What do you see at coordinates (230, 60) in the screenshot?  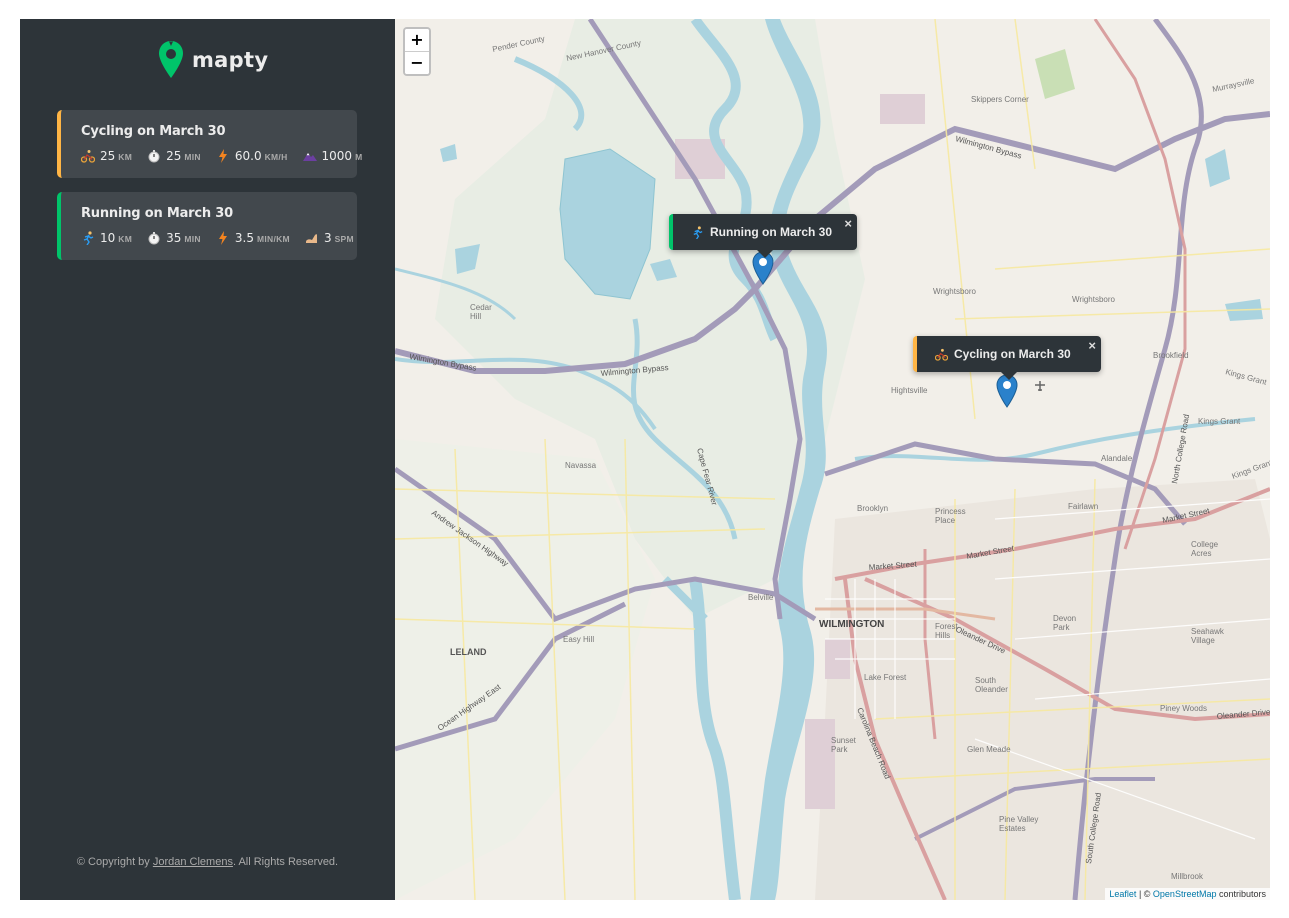 I see `app-name: mapty` at bounding box center [230, 60].